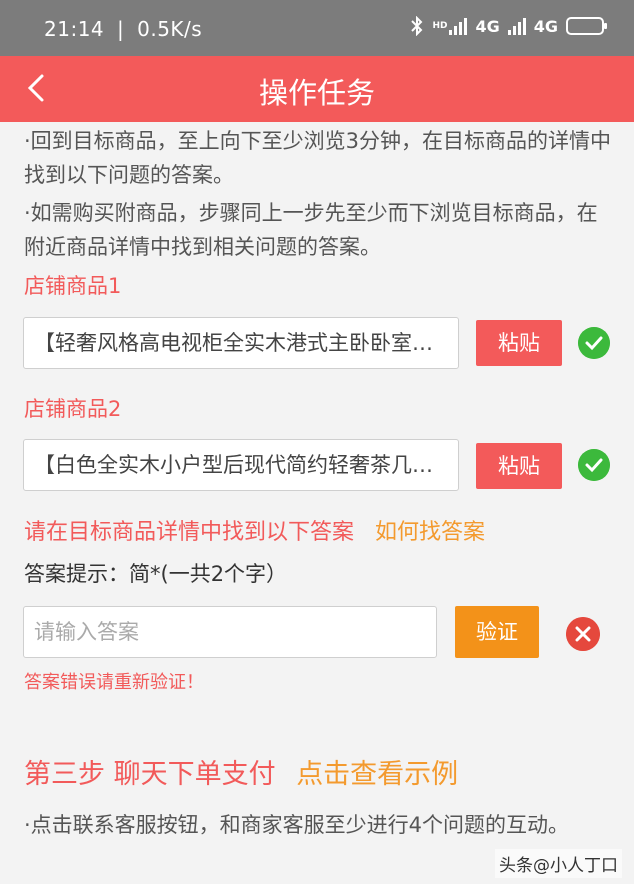 This screenshot has height=884, width=634. I want to click on nav-bar: 操作任务, so click(317, 89).